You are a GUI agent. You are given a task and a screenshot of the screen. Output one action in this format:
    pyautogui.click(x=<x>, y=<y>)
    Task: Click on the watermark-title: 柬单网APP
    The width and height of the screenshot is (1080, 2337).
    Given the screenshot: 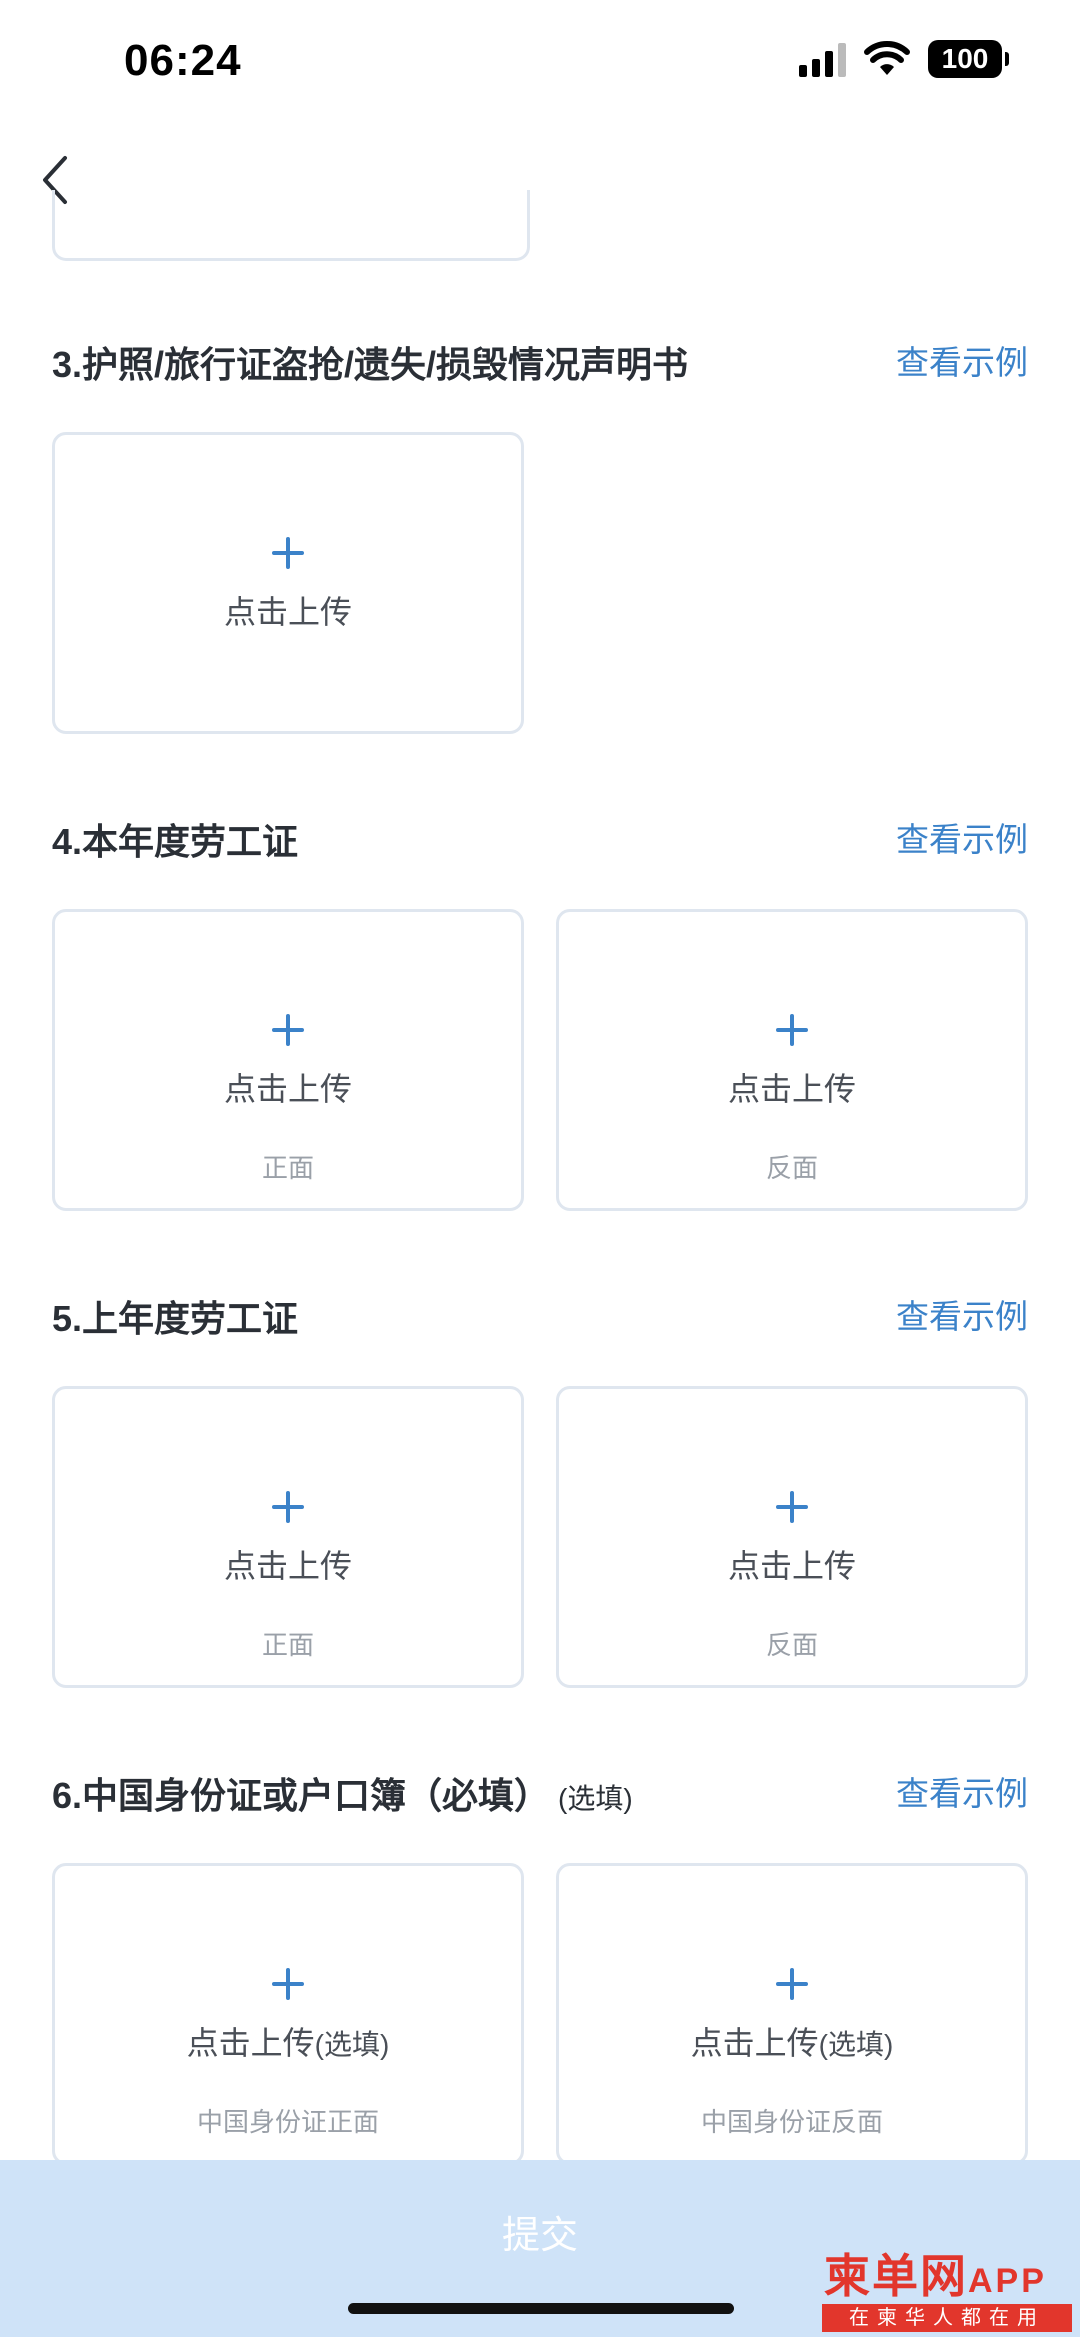 What is the action you would take?
    pyautogui.click(x=935, y=2273)
    